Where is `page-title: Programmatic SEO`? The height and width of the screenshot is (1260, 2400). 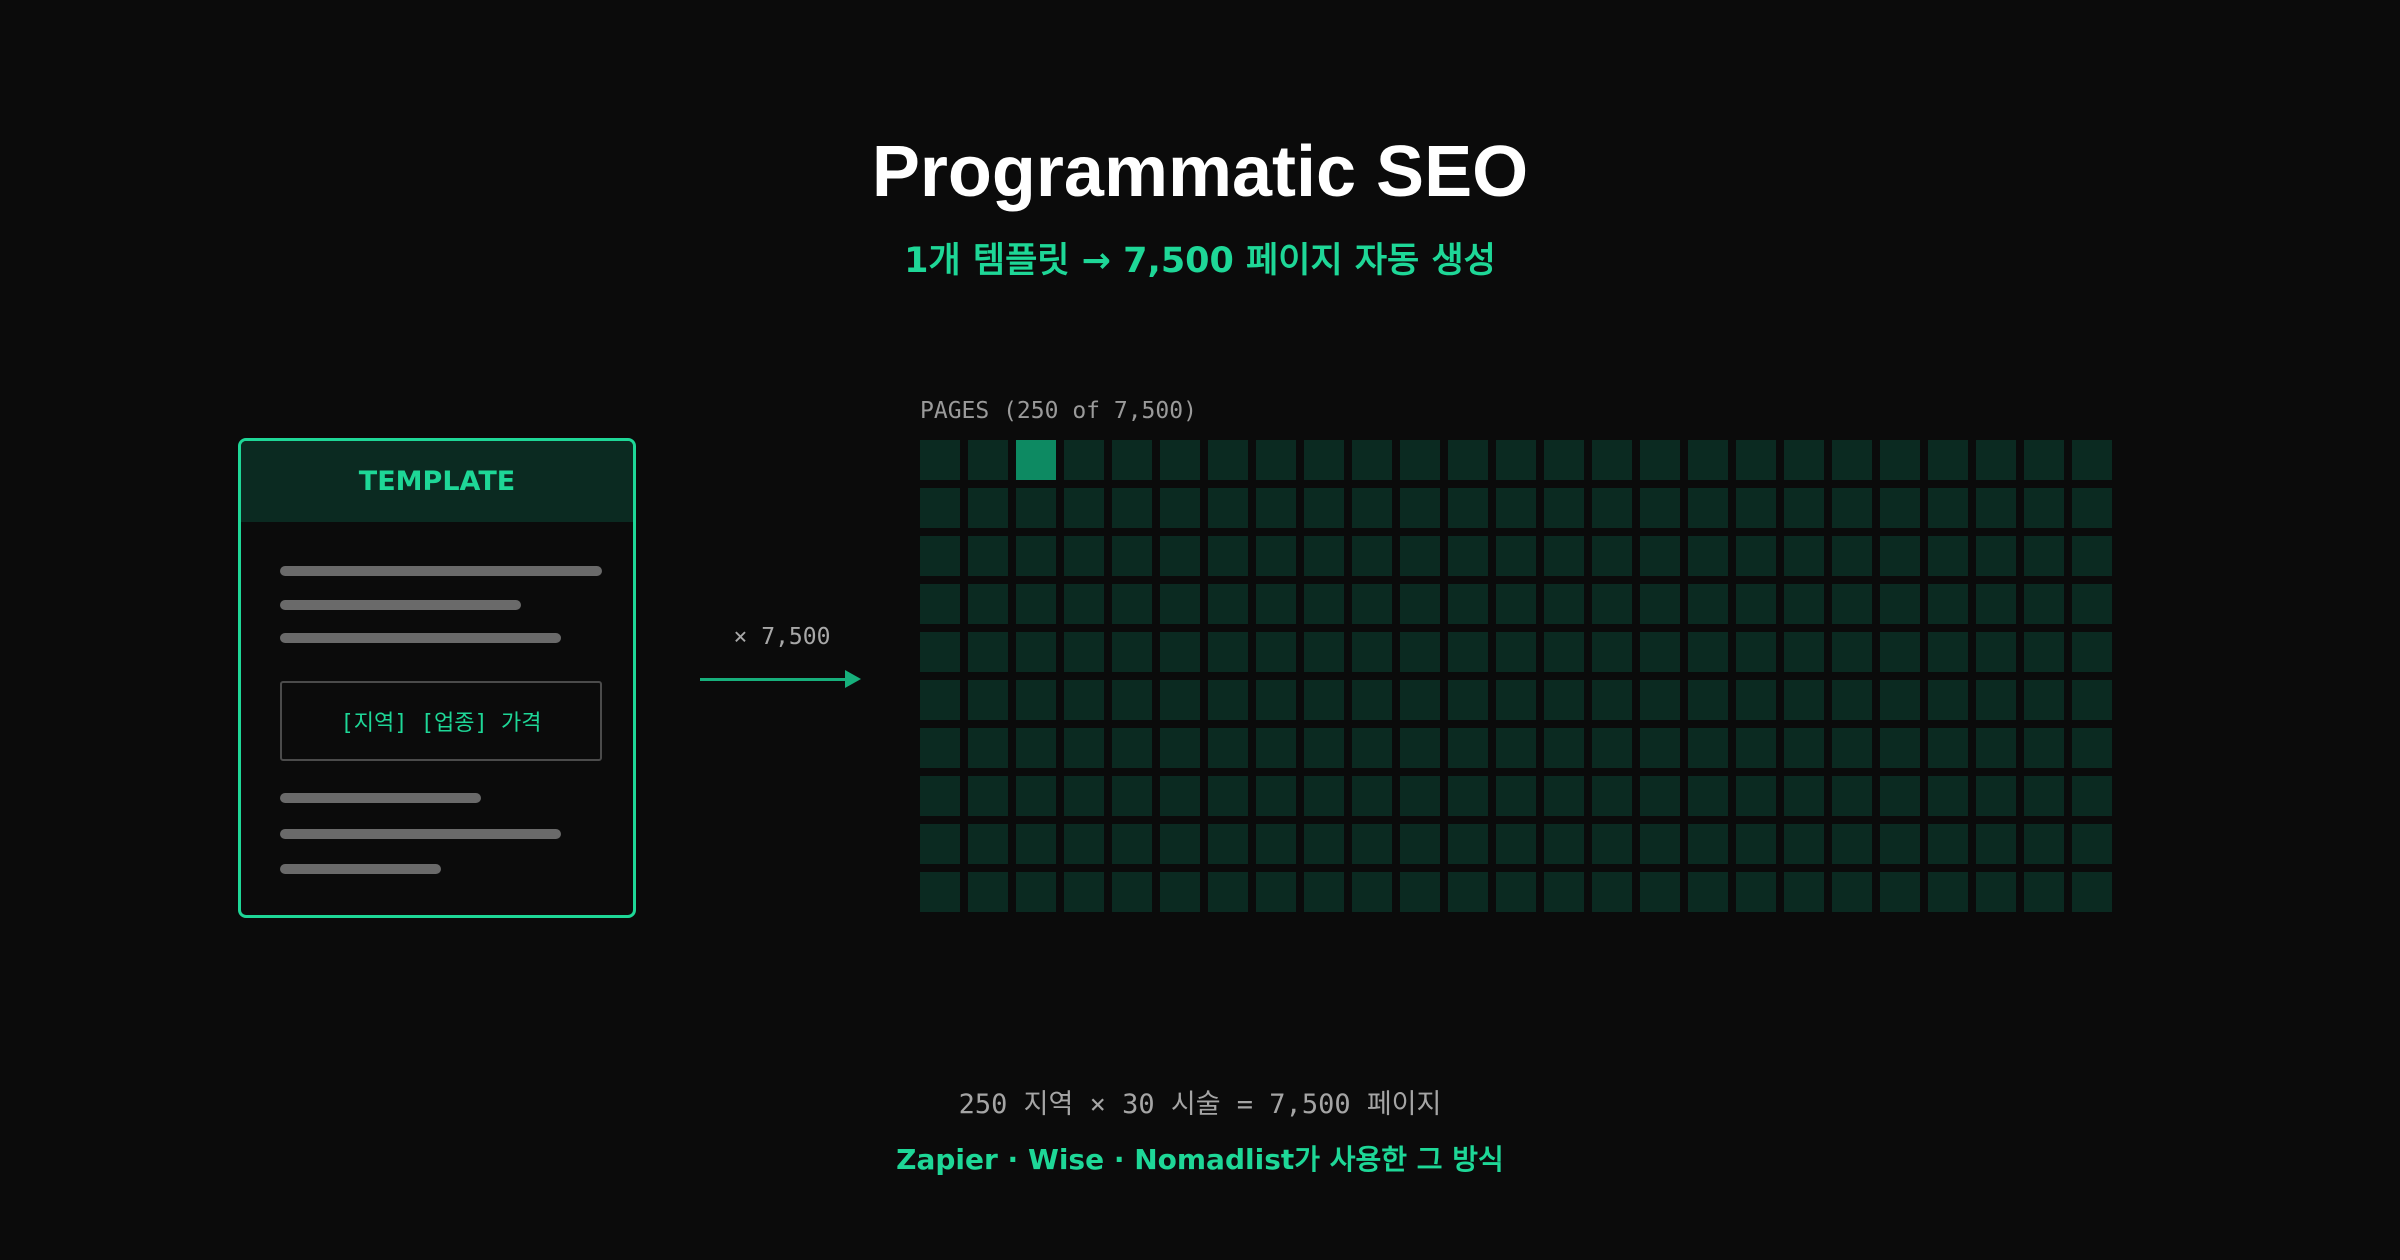
page-title: Programmatic SEO is located at coordinates (1200, 172).